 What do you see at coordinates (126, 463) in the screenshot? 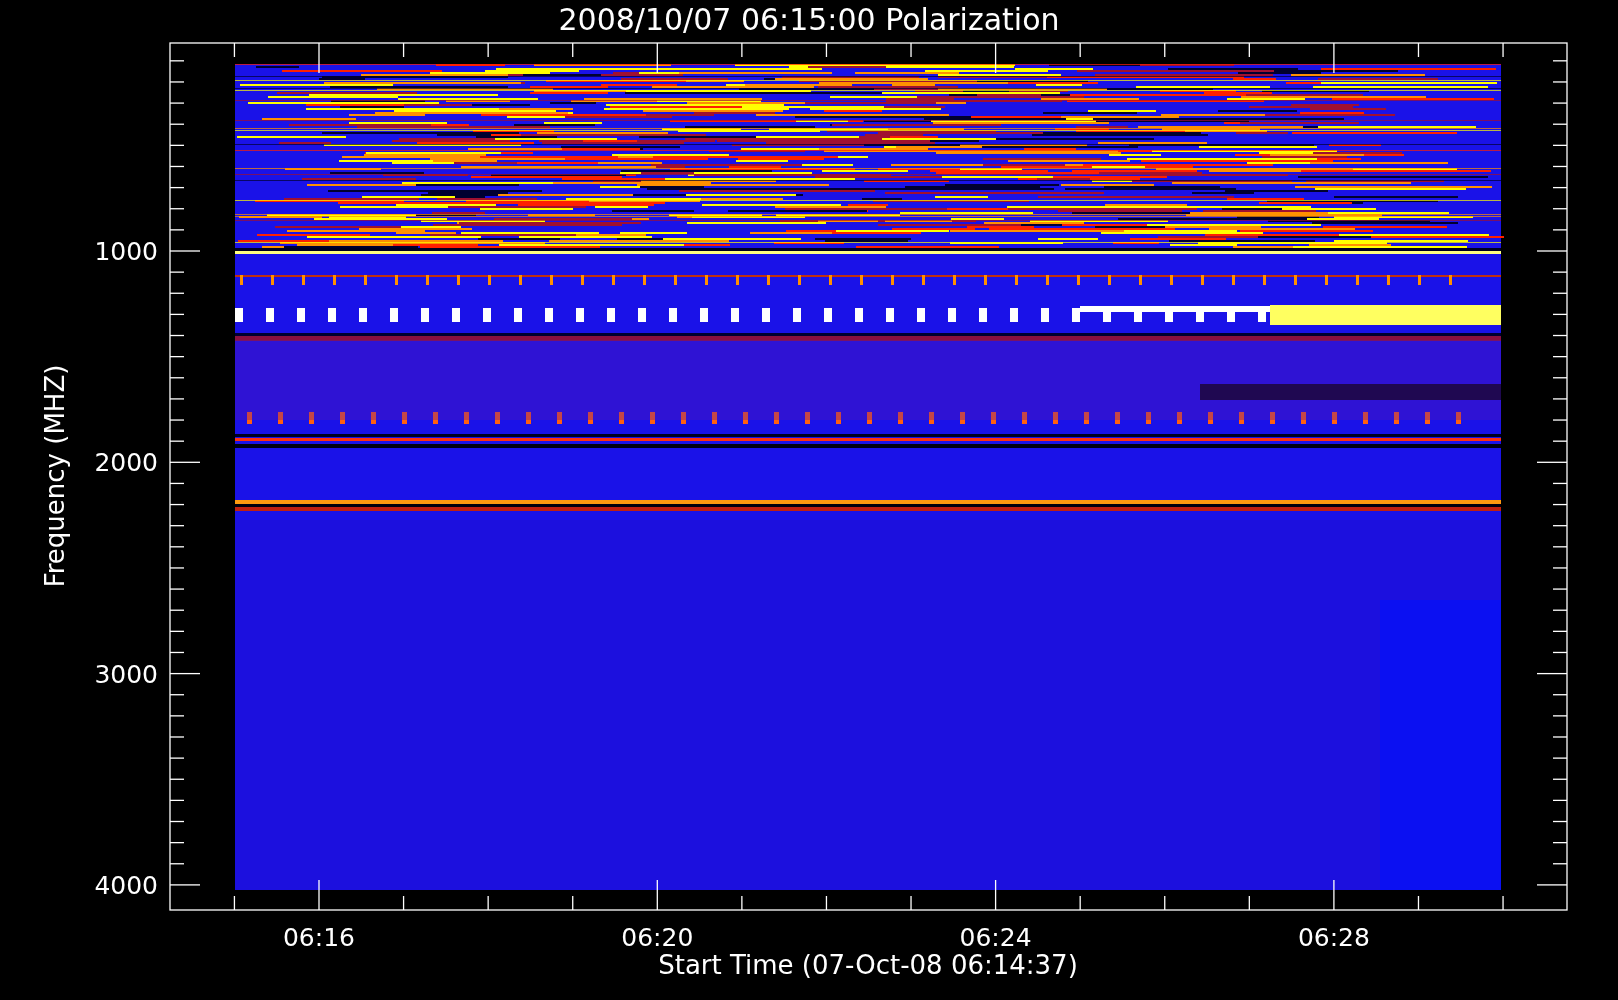
I see `tick-label: 2000` at bounding box center [126, 463].